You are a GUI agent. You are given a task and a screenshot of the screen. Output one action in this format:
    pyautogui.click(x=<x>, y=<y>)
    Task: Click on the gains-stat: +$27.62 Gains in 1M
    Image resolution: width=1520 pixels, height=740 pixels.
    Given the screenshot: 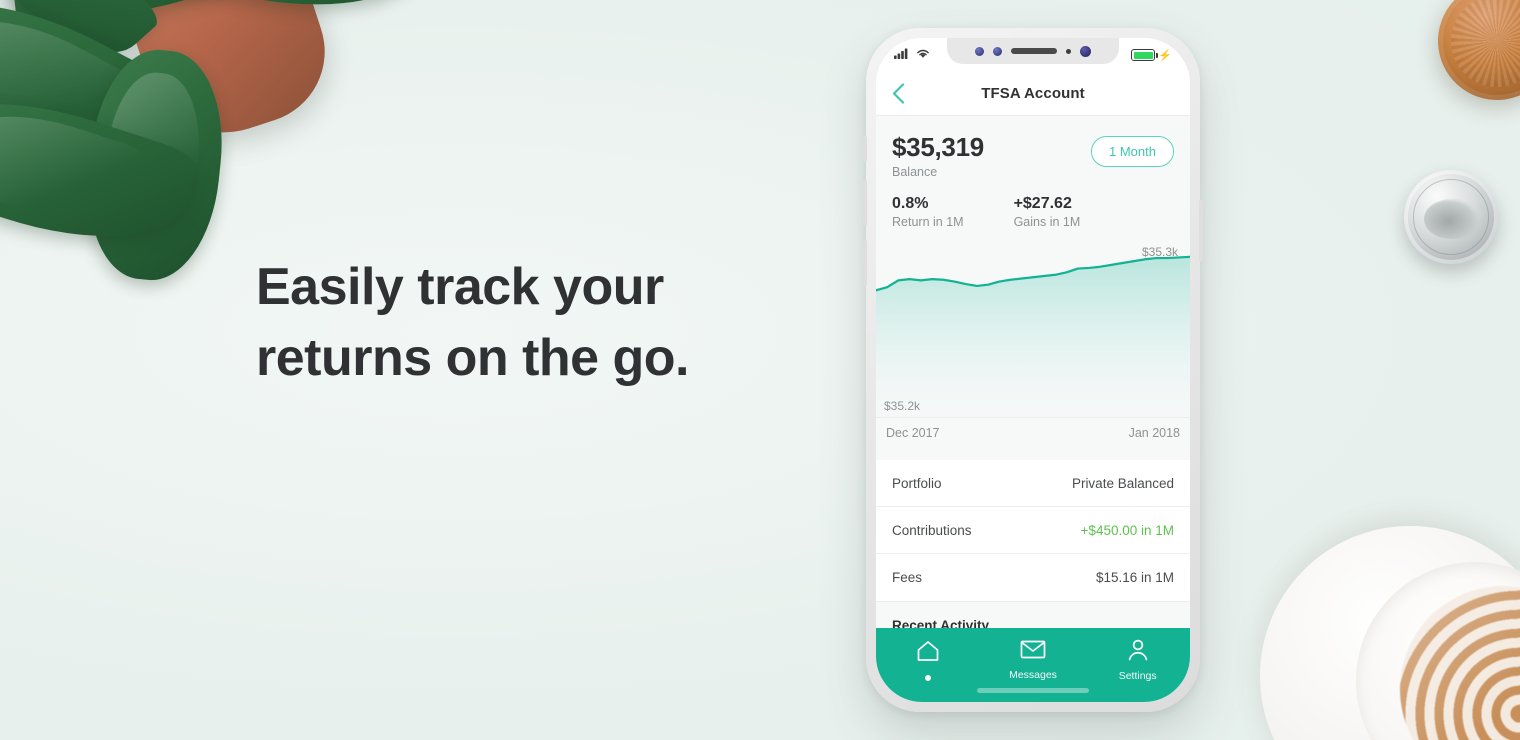 What is the action you would take?
    pyautogui.click(x=1047, y=212)
    